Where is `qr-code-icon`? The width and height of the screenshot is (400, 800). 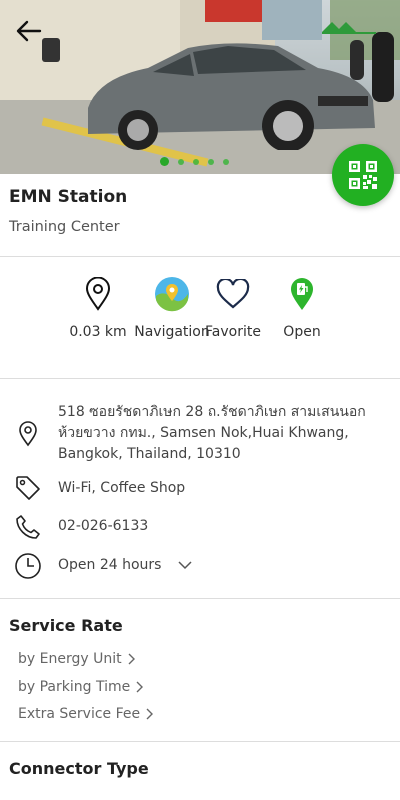 qr-code-icon is located at coordinates (363, 175).